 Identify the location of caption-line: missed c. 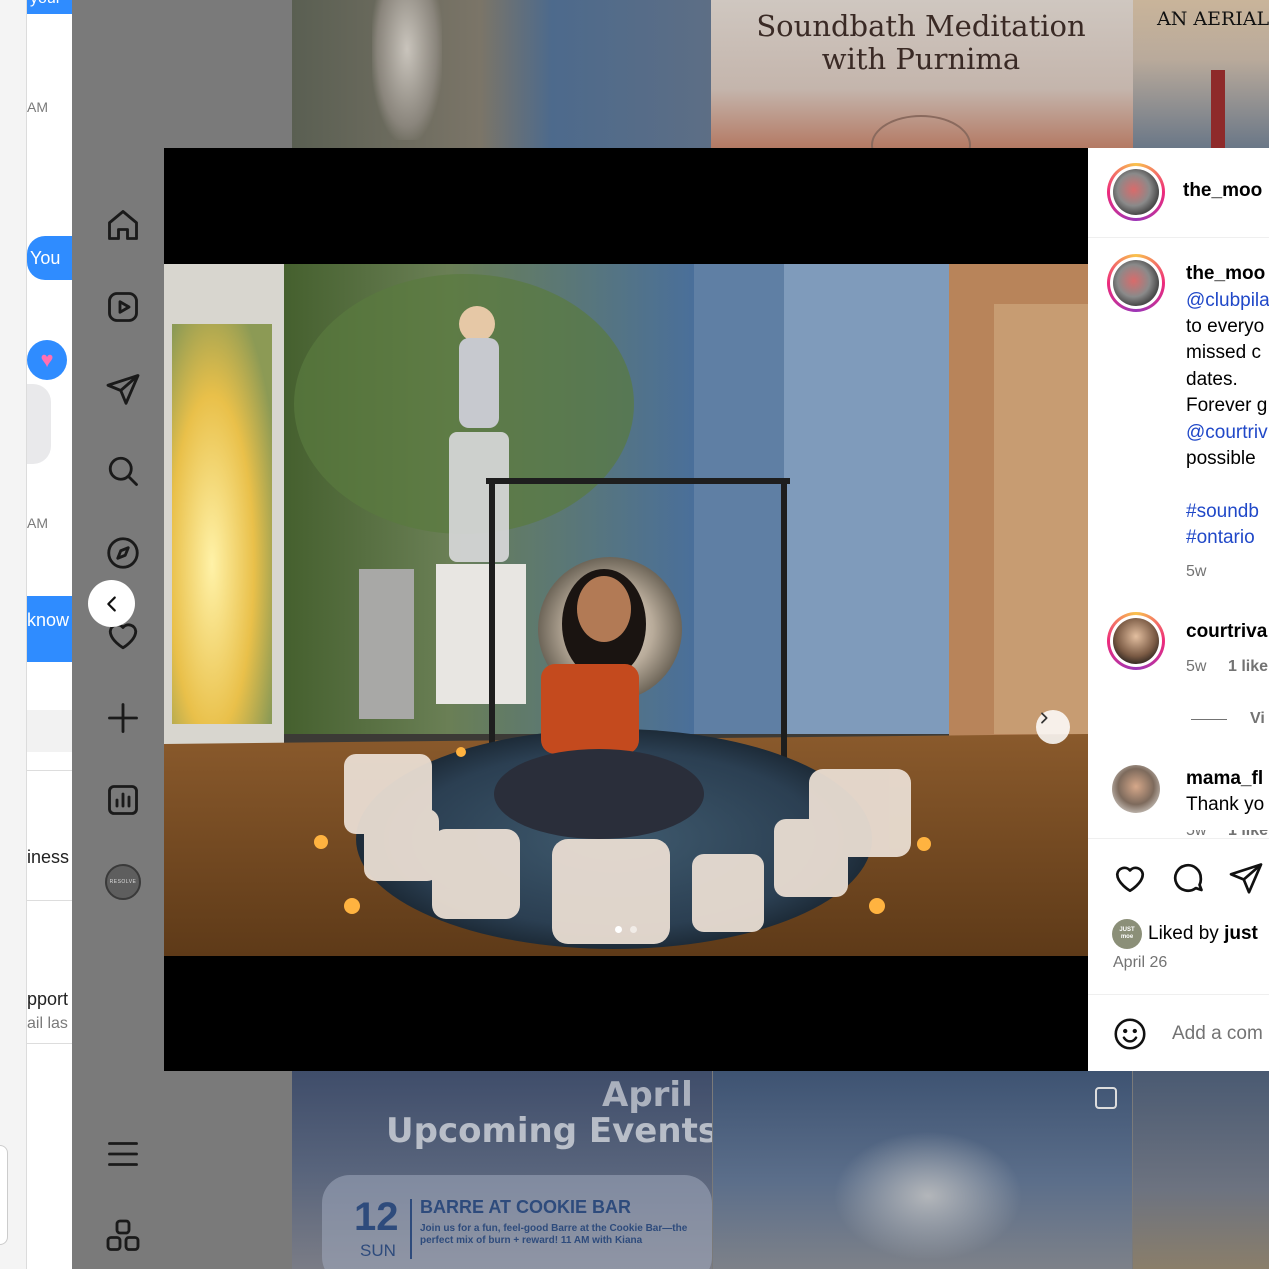
(1223, 352).